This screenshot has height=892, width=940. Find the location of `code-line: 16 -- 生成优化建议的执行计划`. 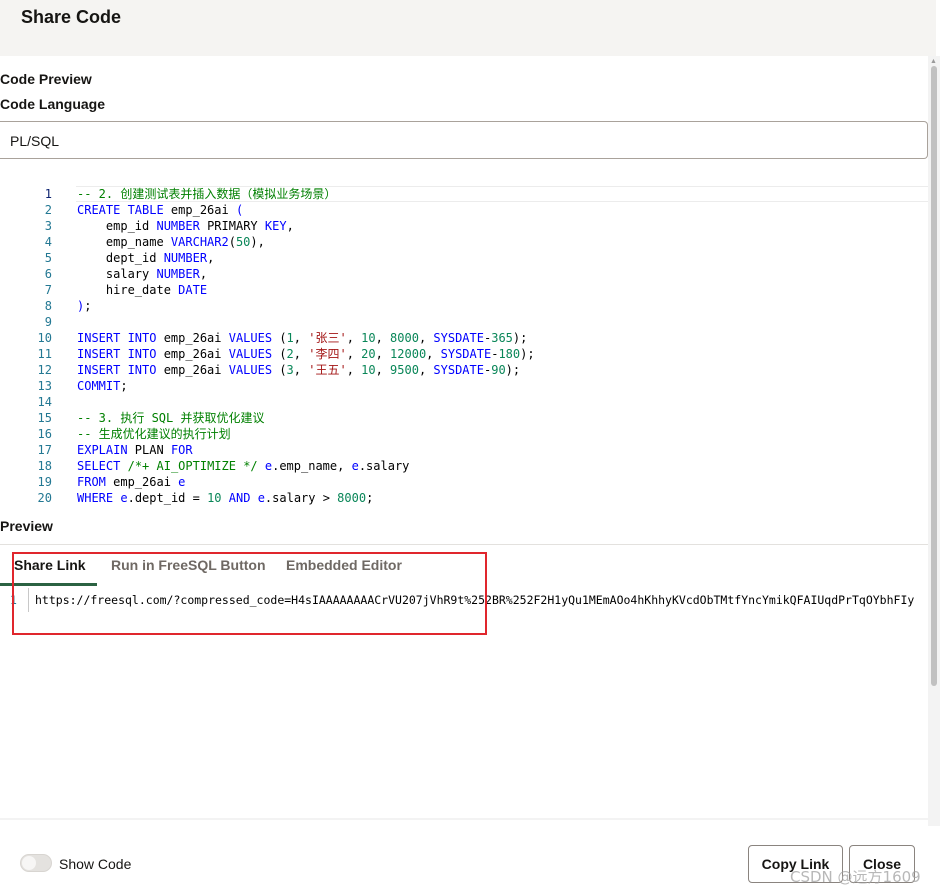

code-line: 16 -- 生成优化建议的执行计划 is located at coordinates (464, 434).